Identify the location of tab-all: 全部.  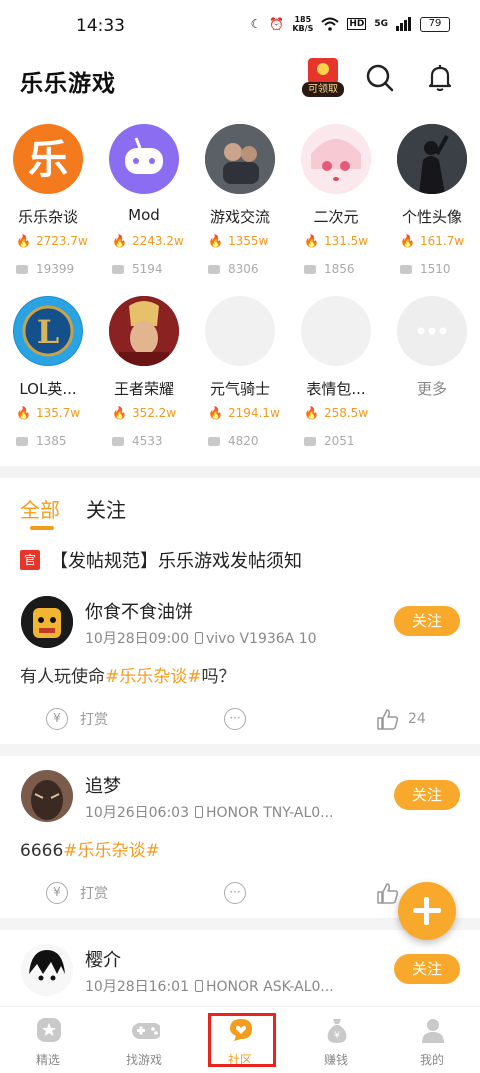
(40, 512).